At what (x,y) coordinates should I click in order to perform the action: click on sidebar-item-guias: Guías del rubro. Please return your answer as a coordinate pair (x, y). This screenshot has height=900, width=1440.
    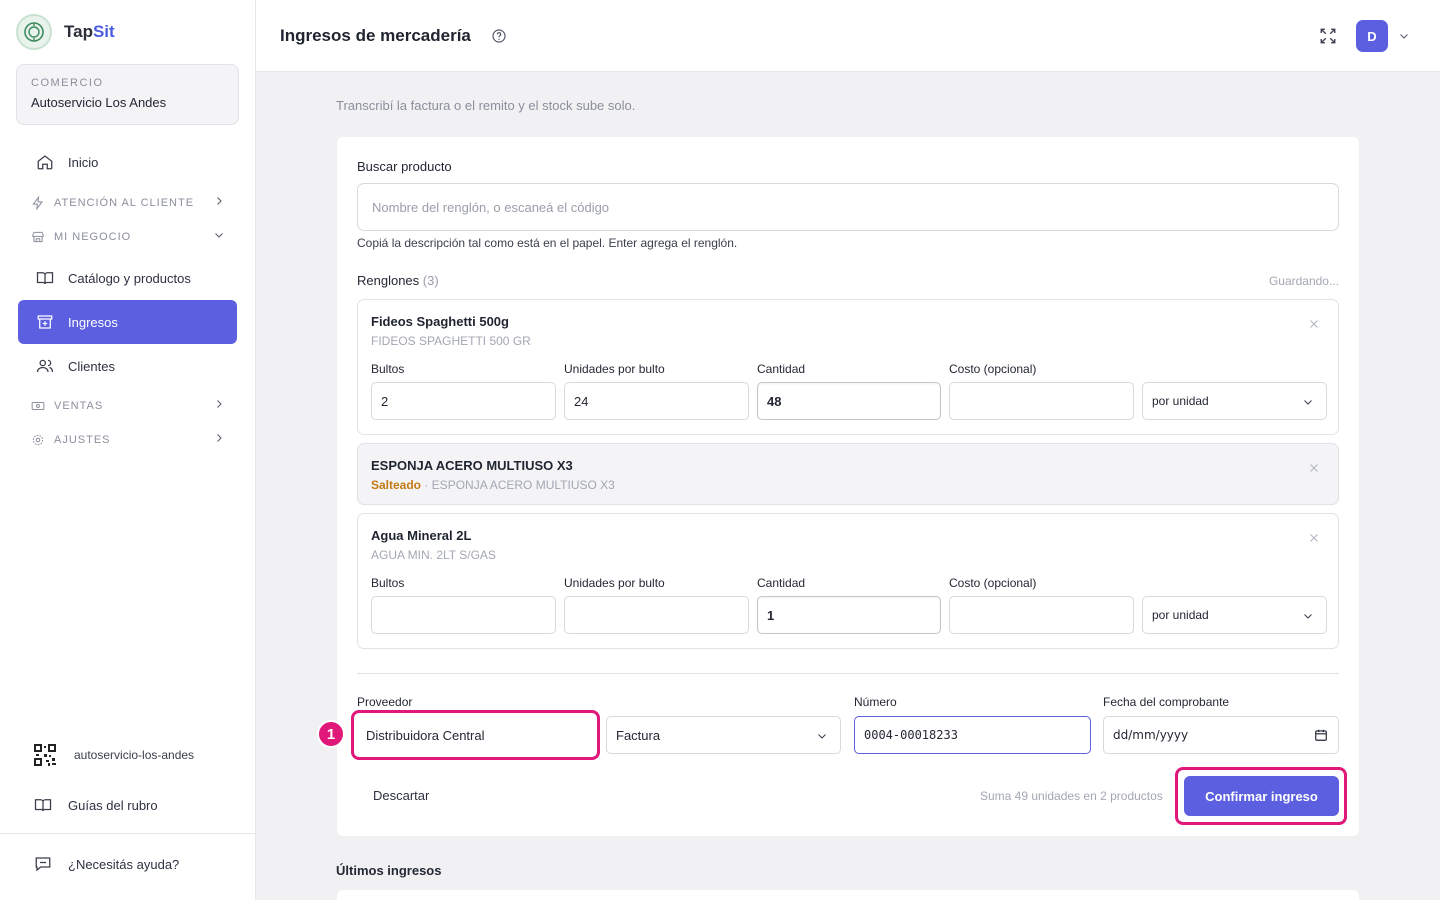
    Looking at the image, I should click on (96, 805).